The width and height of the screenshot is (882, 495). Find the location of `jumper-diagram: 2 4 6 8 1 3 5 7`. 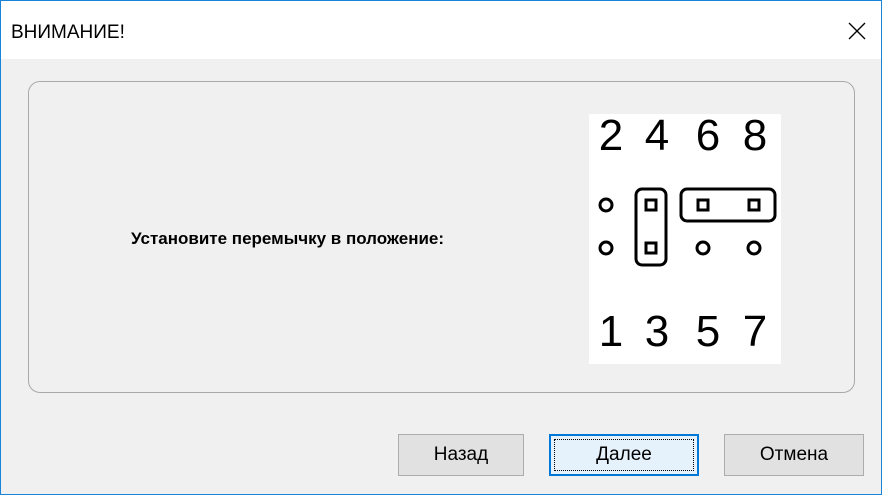

jumper-diagram: 2 4 6 8 1 3 5 7 is located at coordinates (685, 239).